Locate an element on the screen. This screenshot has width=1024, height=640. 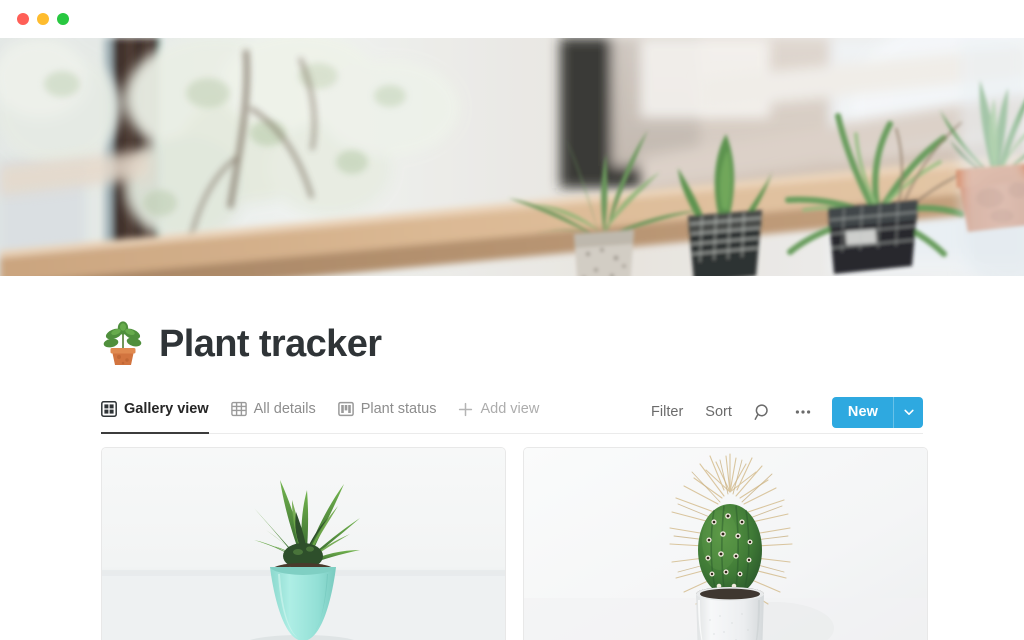
page-header: Plant tracker is located at coordinates (241, 344).